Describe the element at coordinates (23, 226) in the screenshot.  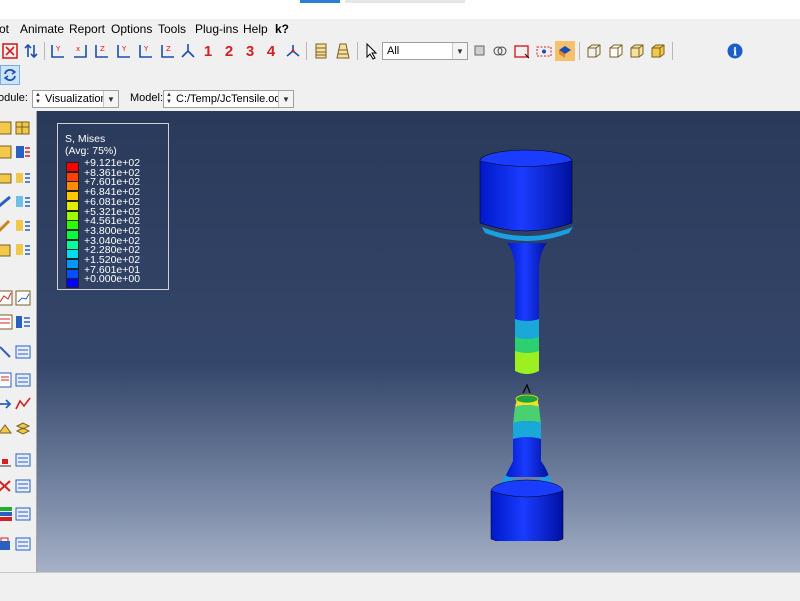
I see `superimpose-options-icon` at that location.